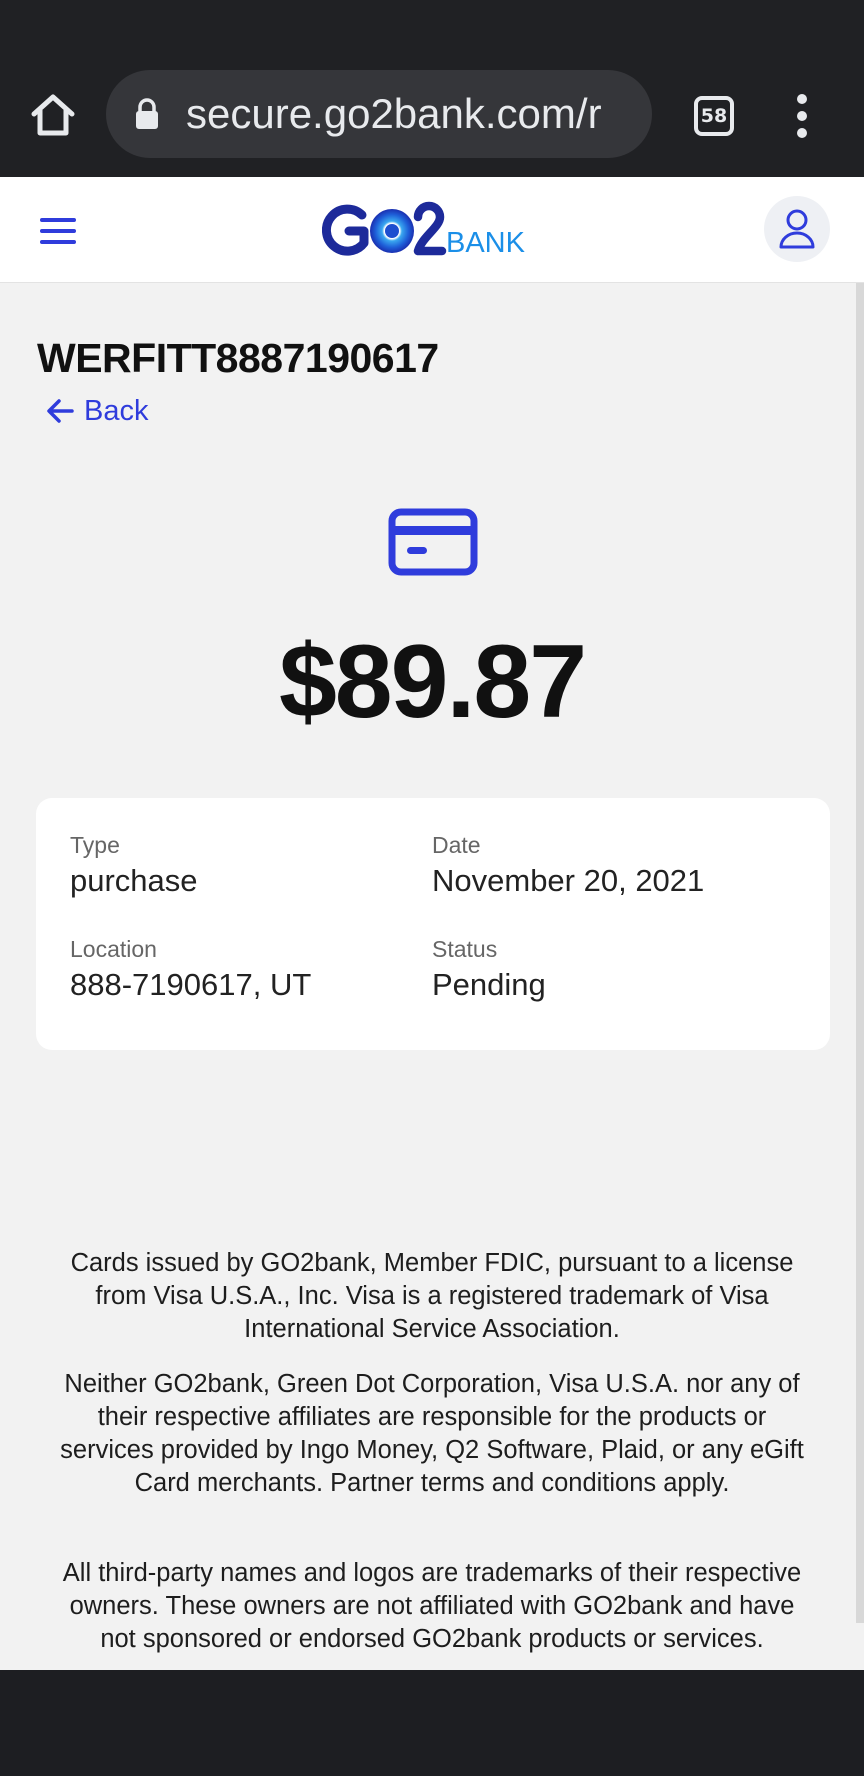  Describe the element at coordinates (191, 984) in the screenshot. I see `location-value: 888-7190617, UT` at that location.